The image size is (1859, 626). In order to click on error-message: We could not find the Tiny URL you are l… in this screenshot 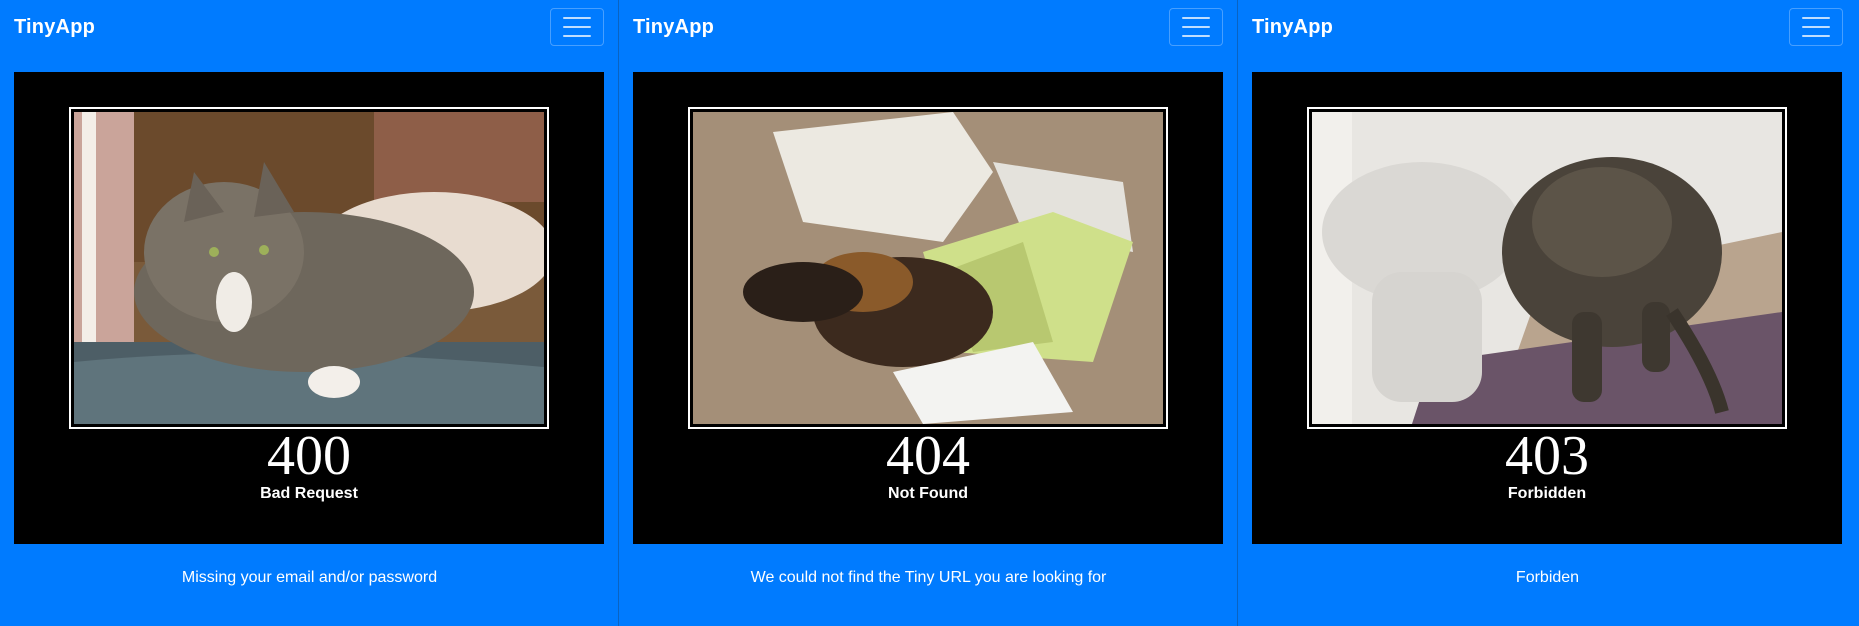, I will do `click(928, 577)`.